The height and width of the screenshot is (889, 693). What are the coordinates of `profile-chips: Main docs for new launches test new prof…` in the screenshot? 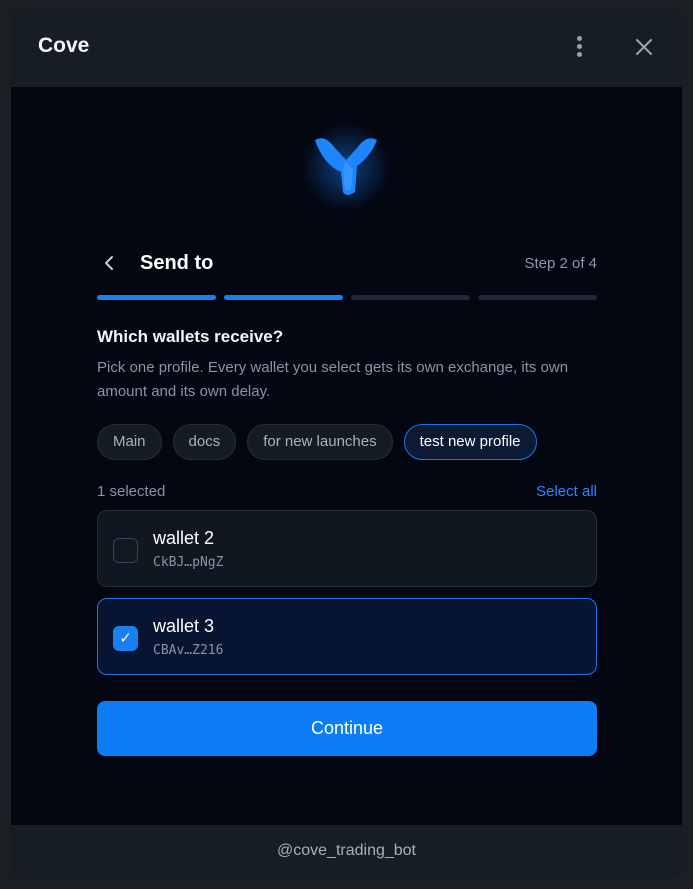 It's located at (317, 442).